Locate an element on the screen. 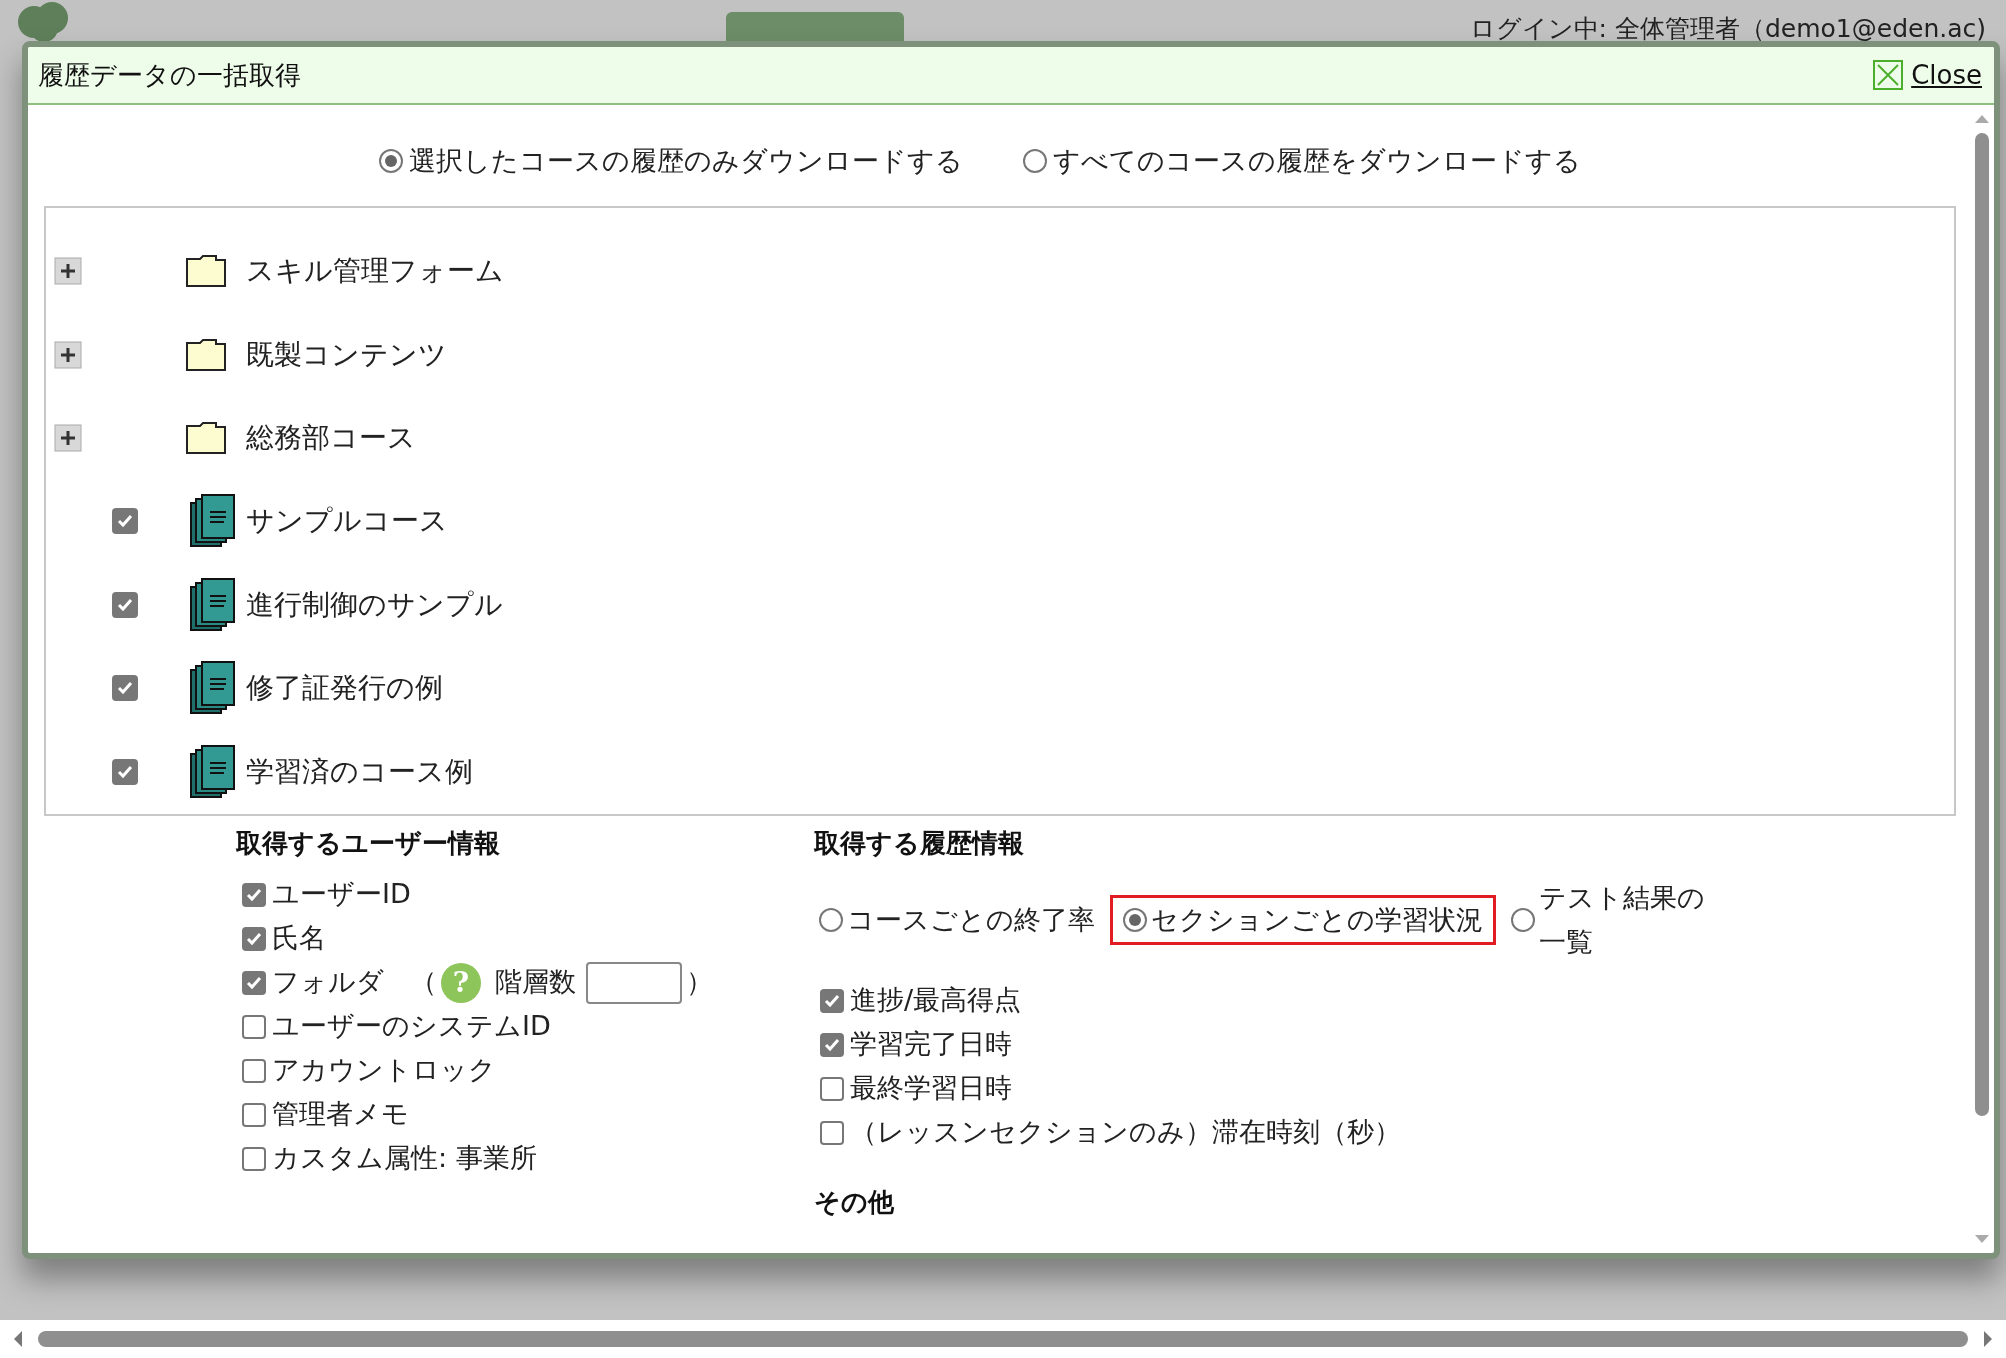 Image resolution: width=2006 pixels, height=1358 pixels. paren-text: （ is located at coordinates (423, 982).